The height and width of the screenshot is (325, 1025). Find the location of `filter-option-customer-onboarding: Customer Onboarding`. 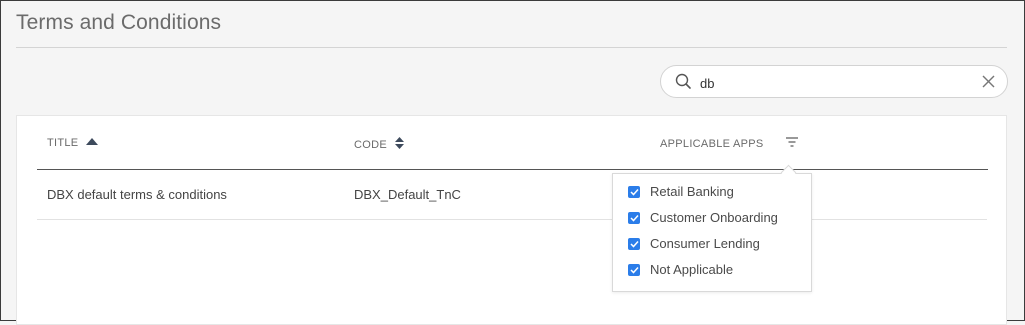

filter-option-customer-onboarding: Customer Onboarding is located at coordinates (703, 217).